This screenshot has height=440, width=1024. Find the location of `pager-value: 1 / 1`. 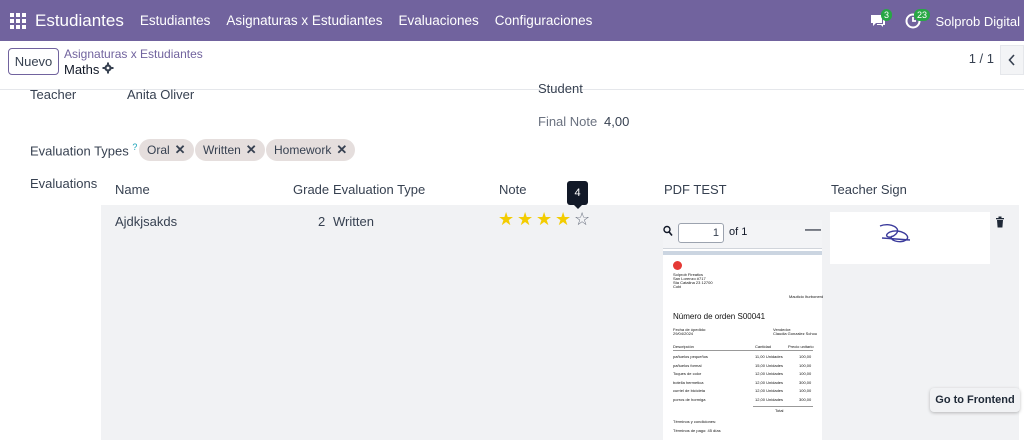

pager-value: 1 / 1 is located at coordinates (981, 58).